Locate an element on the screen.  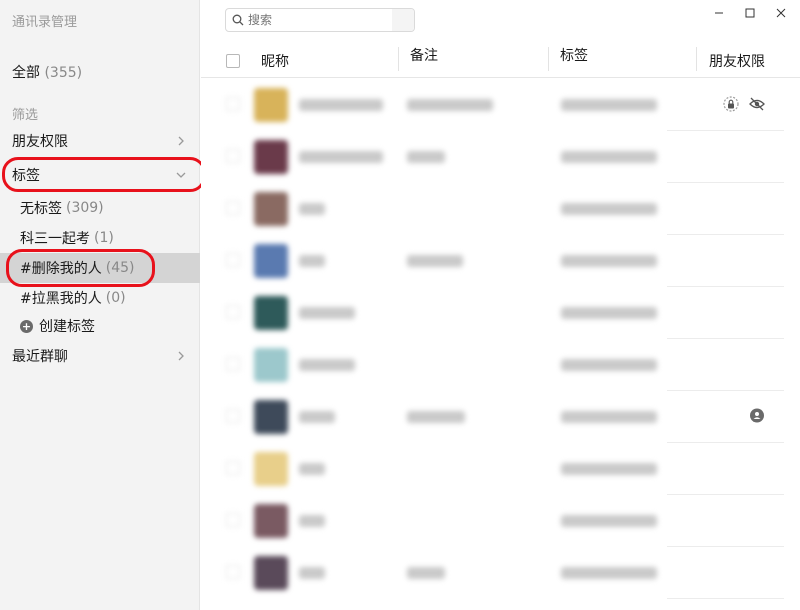
minimize-button is located at coordinates (719, 13).